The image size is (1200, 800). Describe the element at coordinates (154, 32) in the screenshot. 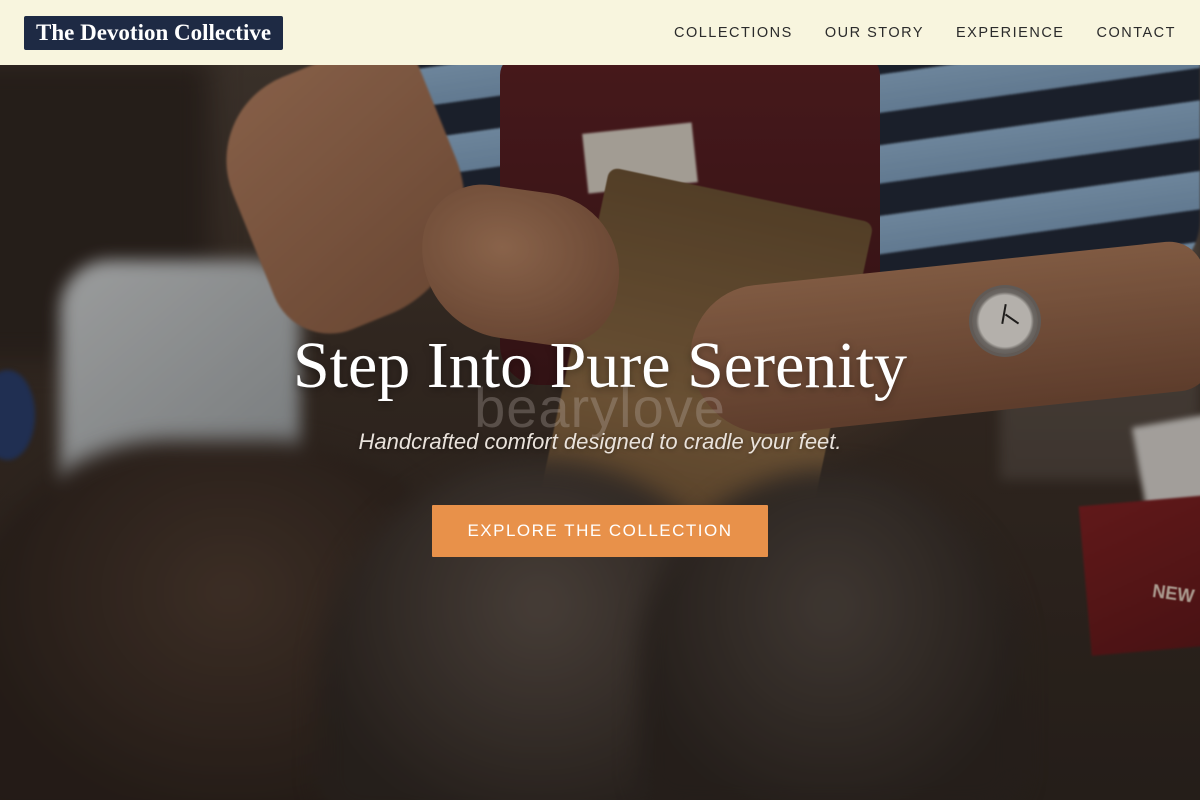

I see `brand-logo: The Devotion Collective` at that location.